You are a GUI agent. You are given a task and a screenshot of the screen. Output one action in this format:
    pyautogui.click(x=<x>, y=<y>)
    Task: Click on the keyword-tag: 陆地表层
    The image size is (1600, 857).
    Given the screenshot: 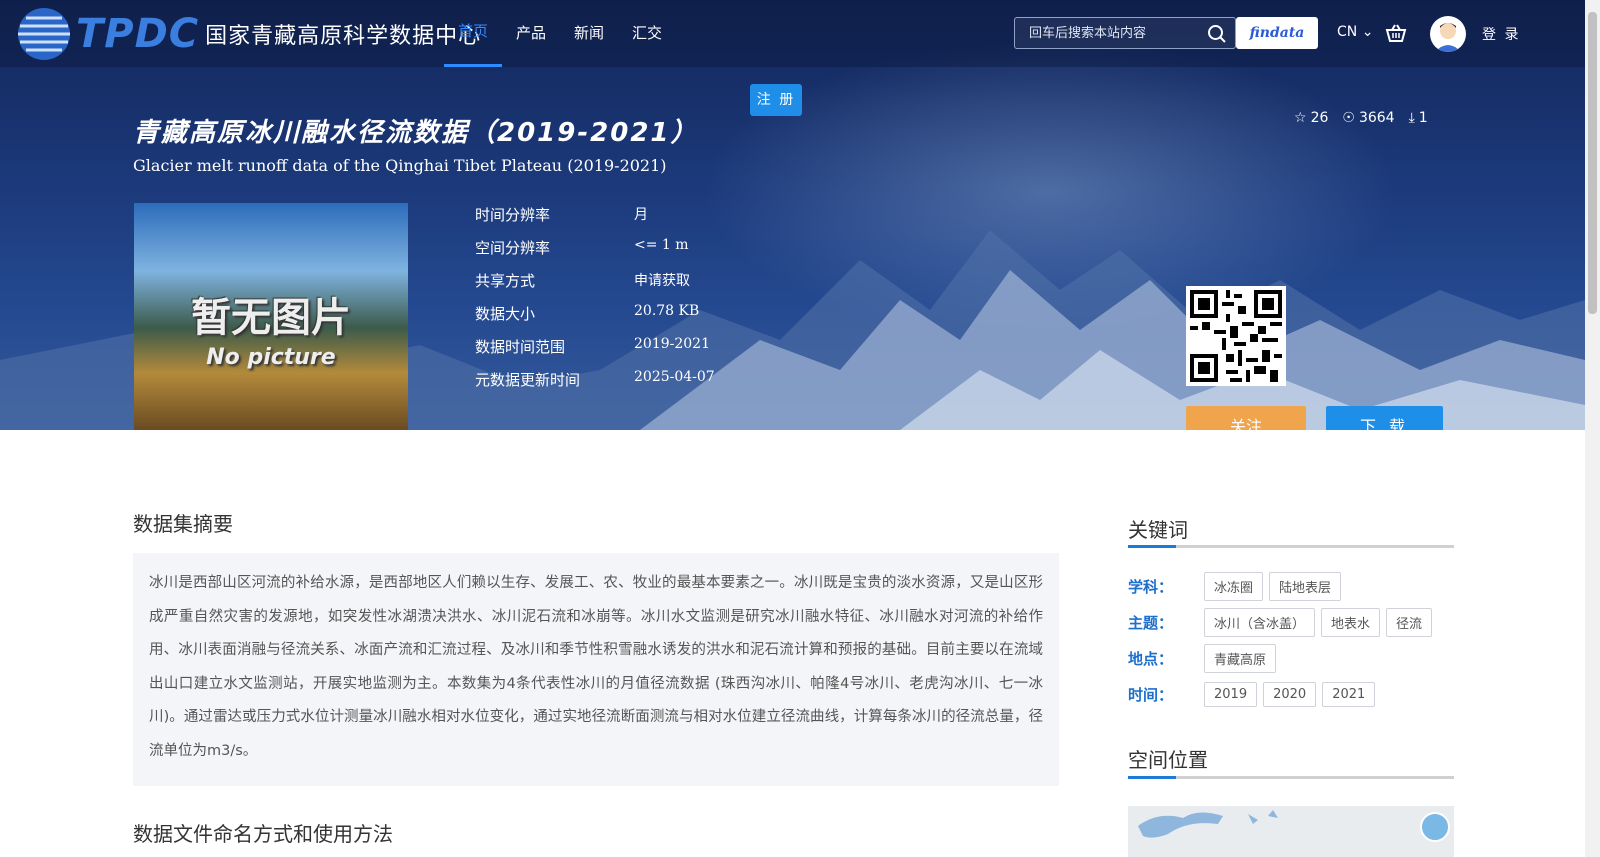 What is the action you would take?
    pyautogui.click(x=1305, y=586)
    